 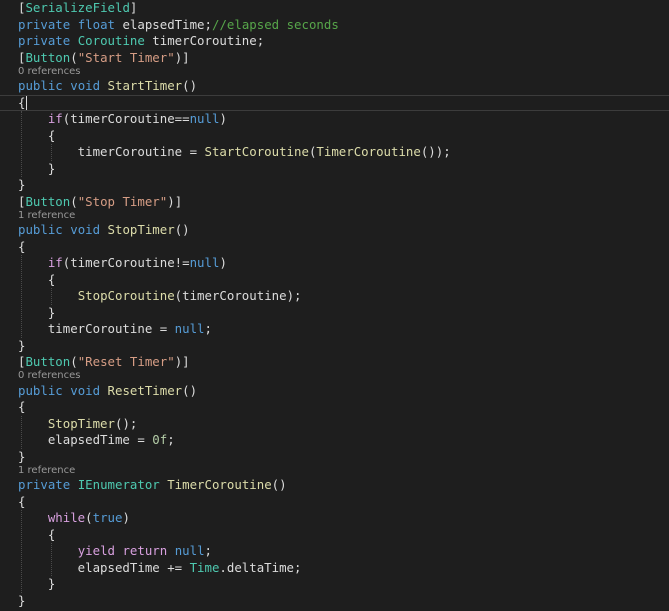 I want to click on code-line: StopCoroutine(timerCoroutine);, so click(x=334, y=296).